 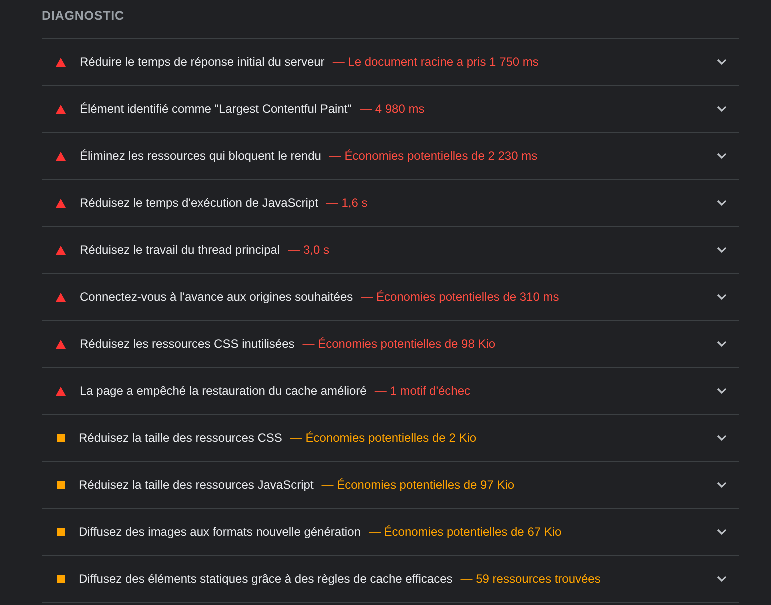 I want to click on audit-row: Éliminez les ressources qui bloquent le rendu — Économies potentielles de 2 230 ms, so click(x=390, y=156).